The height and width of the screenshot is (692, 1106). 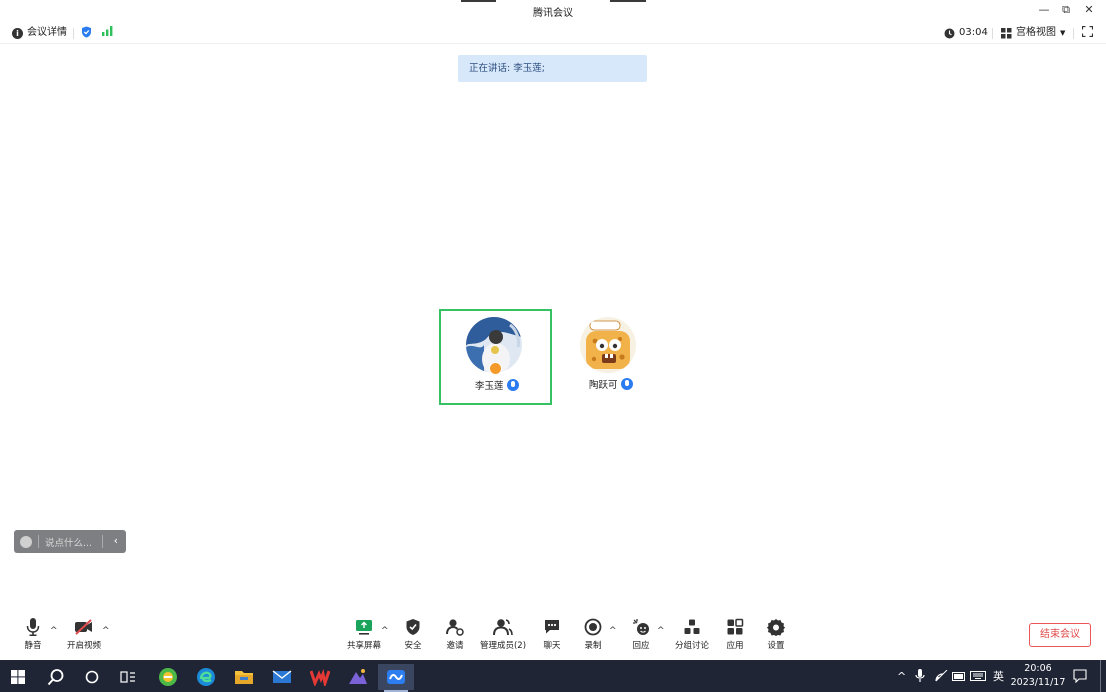 I want to click on participant-name: 李玉莲, so click(x=497, y=385).